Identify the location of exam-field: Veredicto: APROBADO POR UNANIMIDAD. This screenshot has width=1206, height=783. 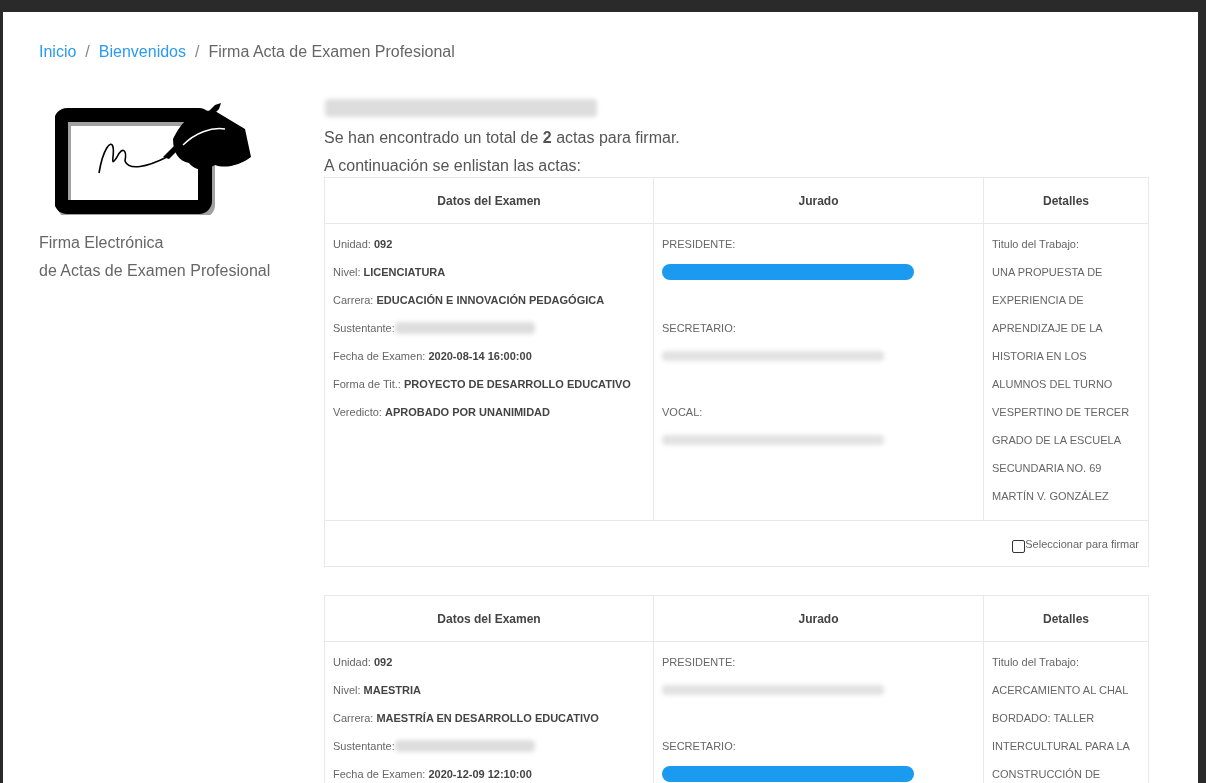
(489, 412).